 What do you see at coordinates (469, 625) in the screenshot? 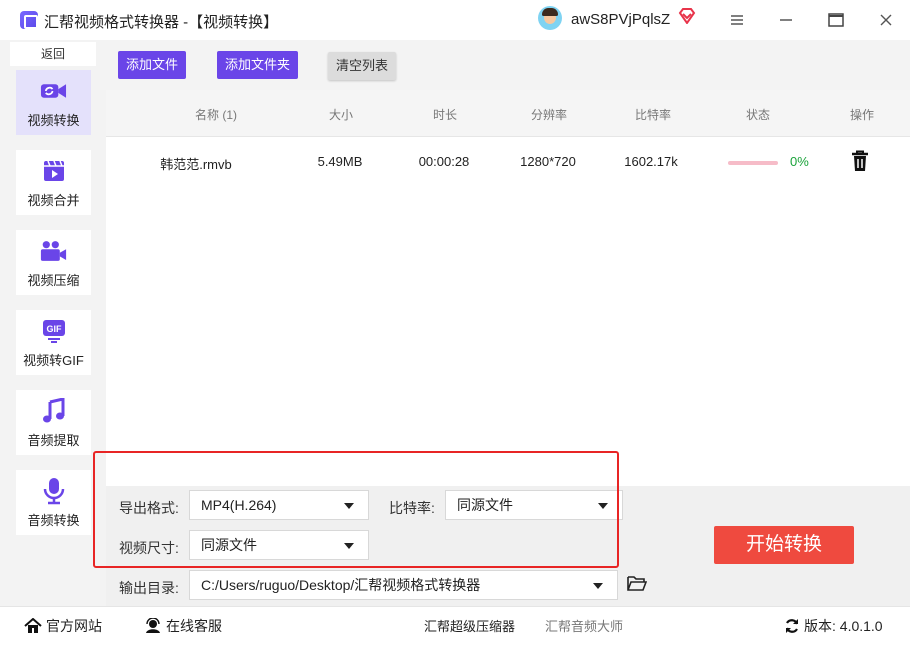
I see `super-compressor-link: 汇帮超级压缩器` at bounding box center [469, 625].